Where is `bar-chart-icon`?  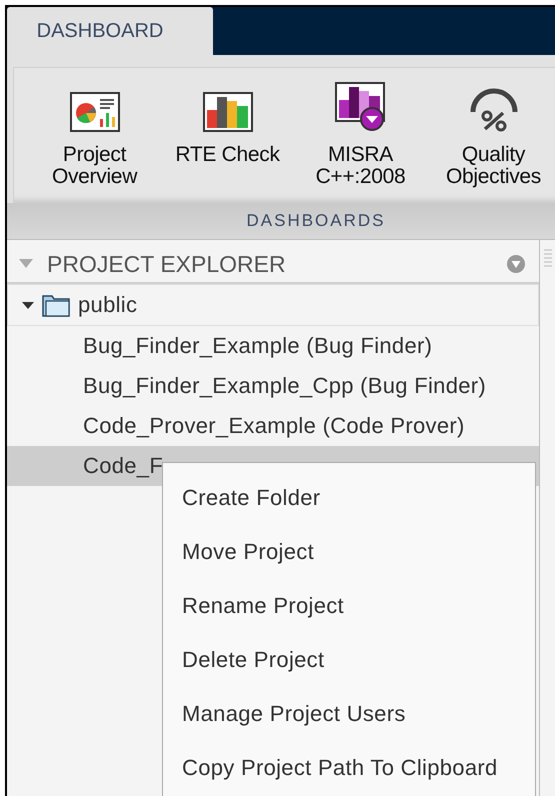 bar-chart-icon is located at coordinates (227, 112).